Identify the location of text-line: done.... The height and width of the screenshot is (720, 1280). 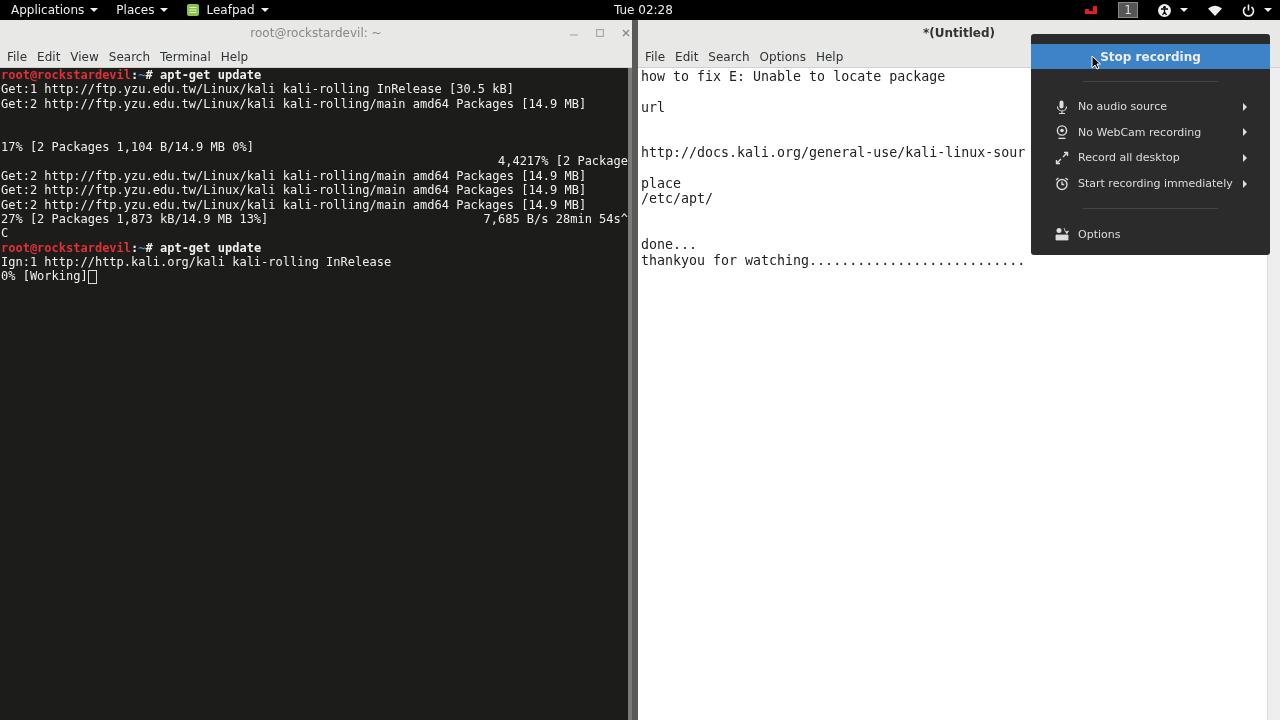
(669, 245).